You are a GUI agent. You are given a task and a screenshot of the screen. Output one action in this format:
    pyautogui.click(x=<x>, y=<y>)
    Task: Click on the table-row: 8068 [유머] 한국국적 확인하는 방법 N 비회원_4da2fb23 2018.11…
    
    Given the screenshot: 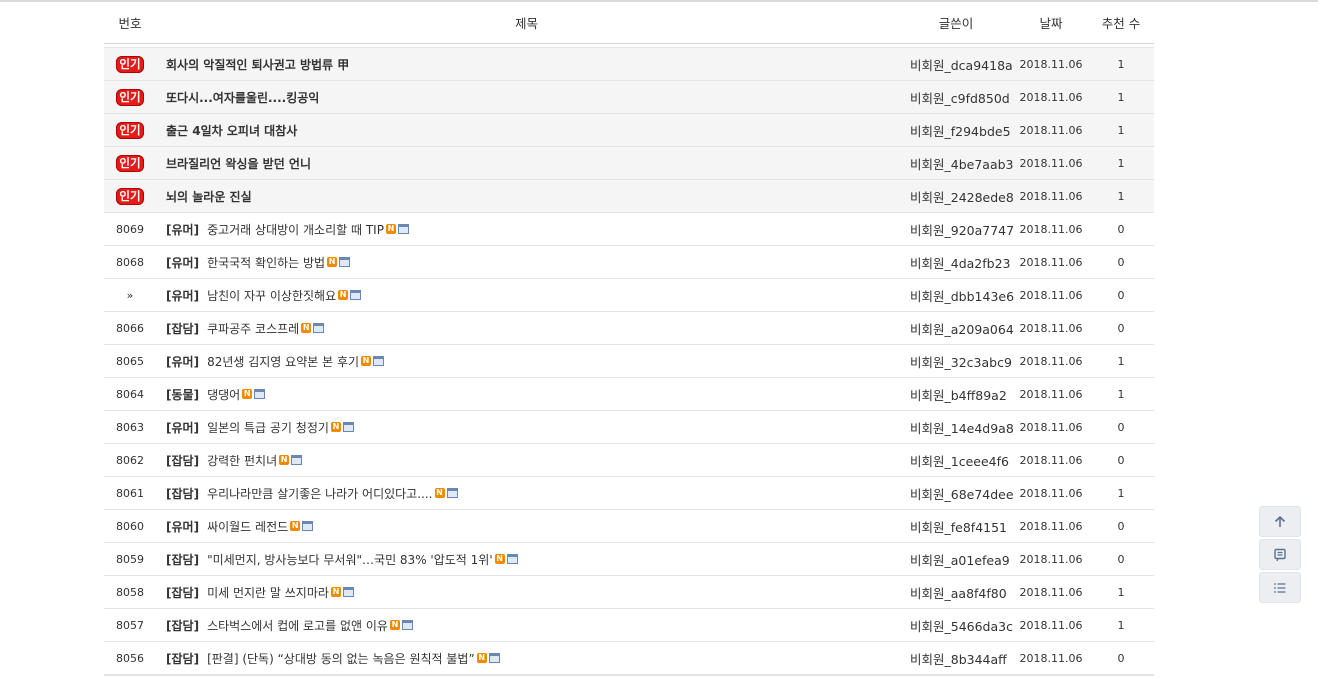 What is the action you would take?
    pyautogui.click(x=629, y=262)
    